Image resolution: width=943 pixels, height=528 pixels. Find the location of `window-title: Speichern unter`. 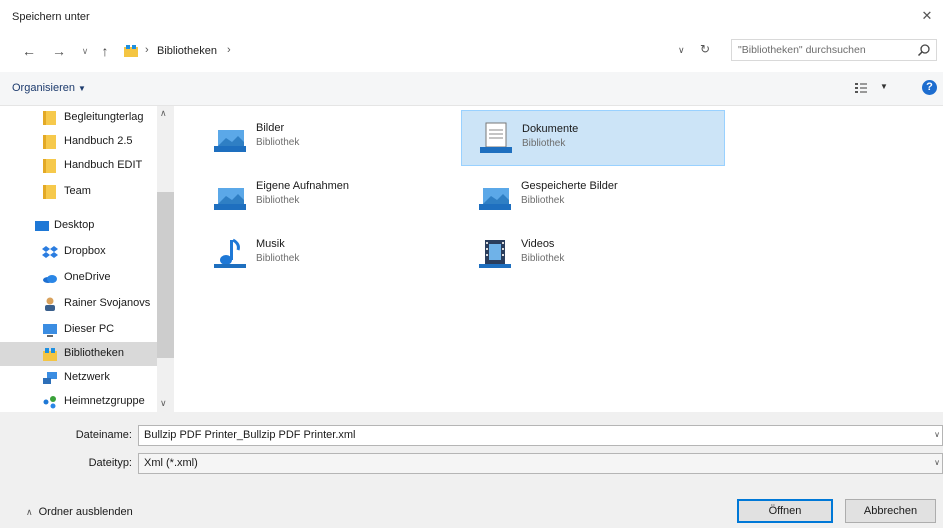

window-title: Speichern unter is located at coordinates (51, 17).